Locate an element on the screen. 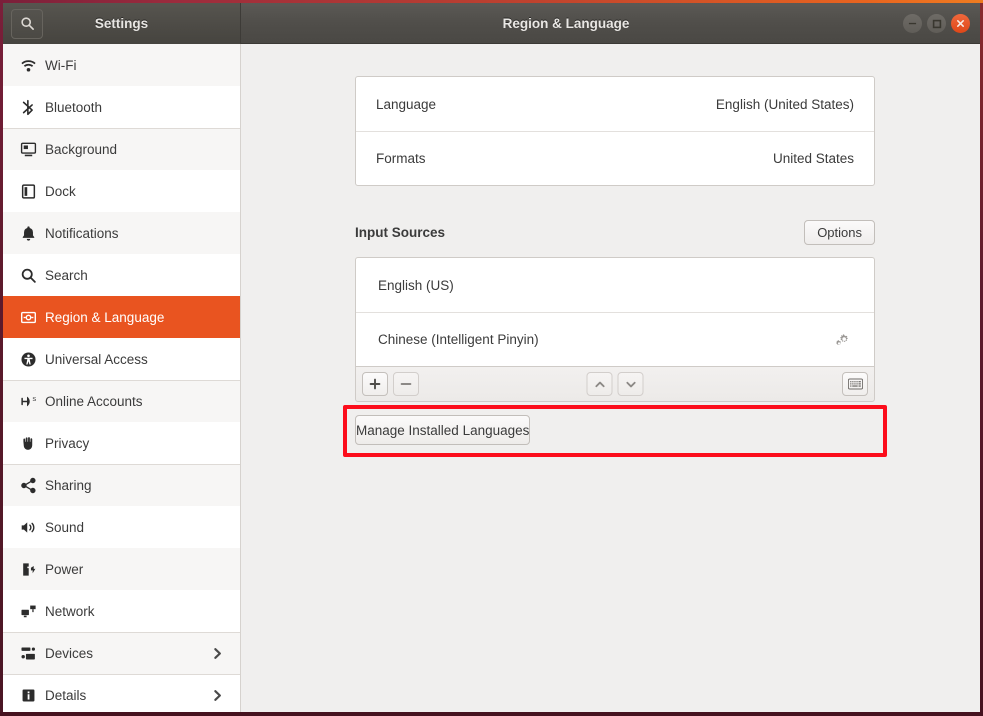 This screenshot has width=983, height=716. titlebar-sidebar-header: Settings is located at coordinates (122, 23).